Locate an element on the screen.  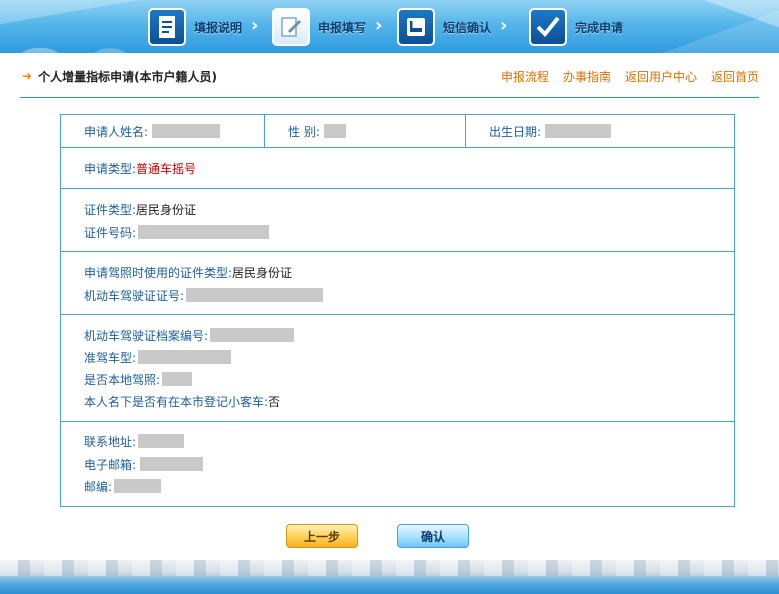
has-car-label: 本人名下是否有在本市登记小客车: is located at coordinates (176, 401).